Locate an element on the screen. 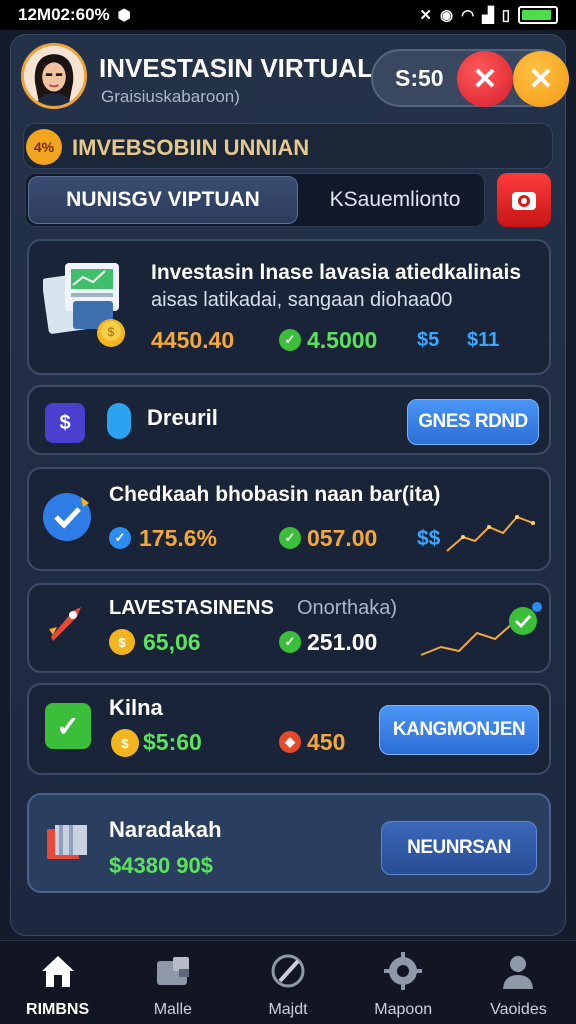 The width and height of the screenshot is (576, 1024). value-amount: $5:60 is located at coordinates (172, 742).